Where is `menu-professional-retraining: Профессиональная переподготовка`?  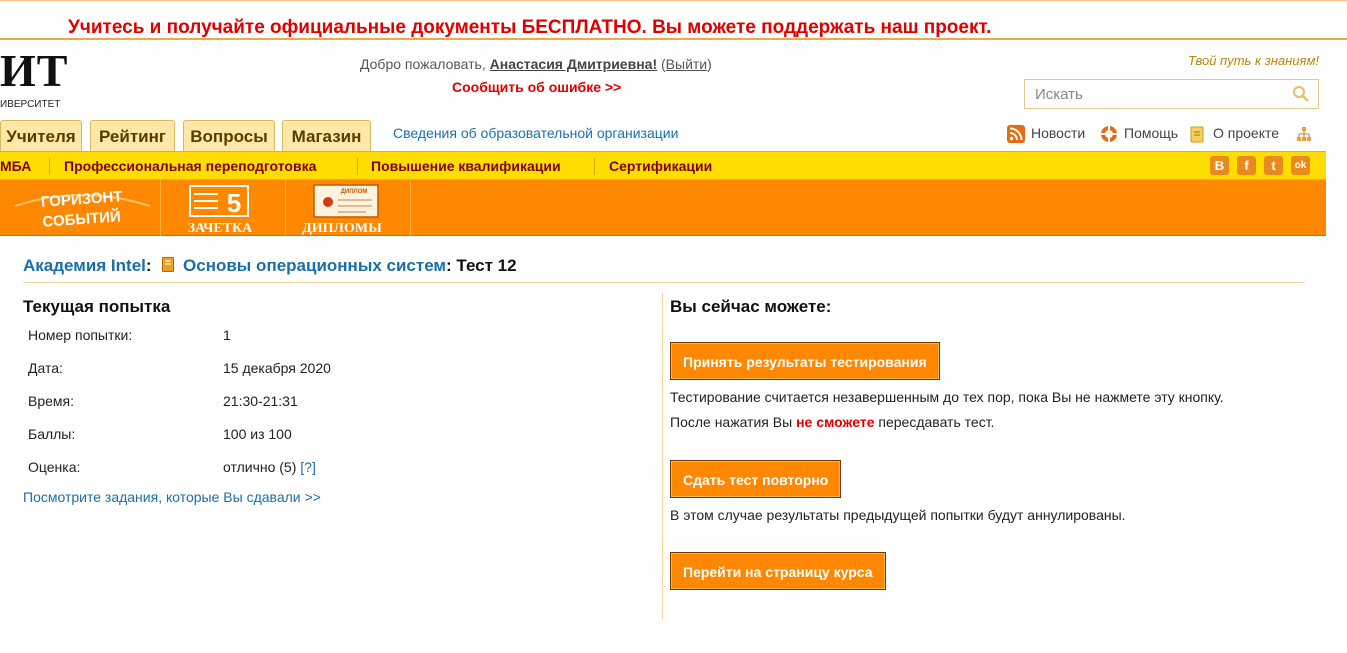
menu-professional-retraining: Профессиональная переподготовка is located at coordinates (190, 166).